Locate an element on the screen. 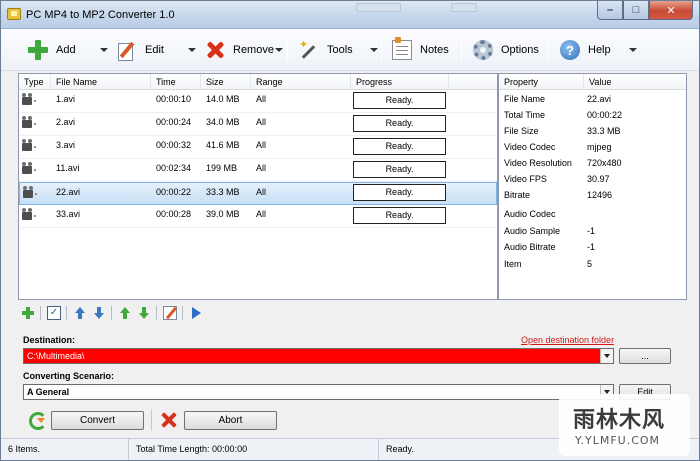 This screenshot has height=461, width=700. edit-dropdown-arrow is located at coordinates (192, 50).